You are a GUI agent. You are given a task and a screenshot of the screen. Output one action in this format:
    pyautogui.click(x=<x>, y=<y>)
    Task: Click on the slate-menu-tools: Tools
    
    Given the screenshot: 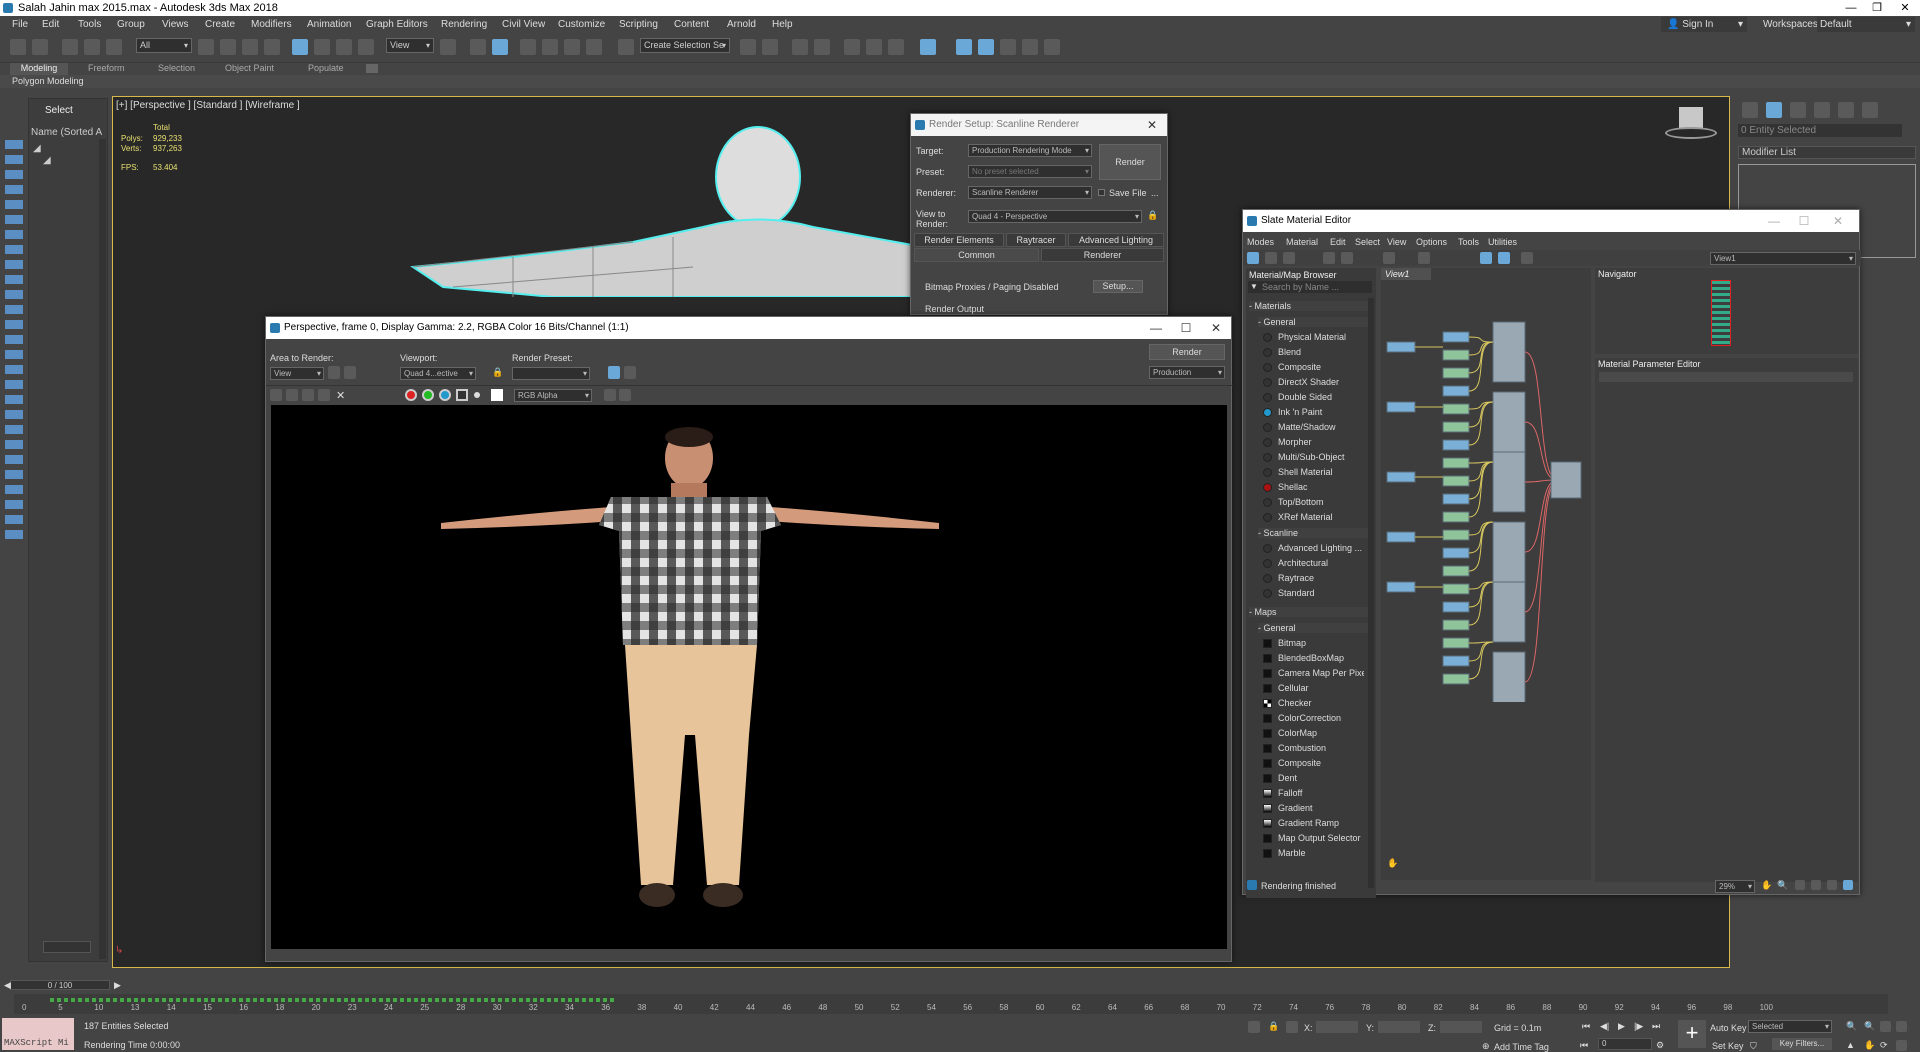 What is the action you would take?
    pyautogui.click(x=1468, y=242)
    